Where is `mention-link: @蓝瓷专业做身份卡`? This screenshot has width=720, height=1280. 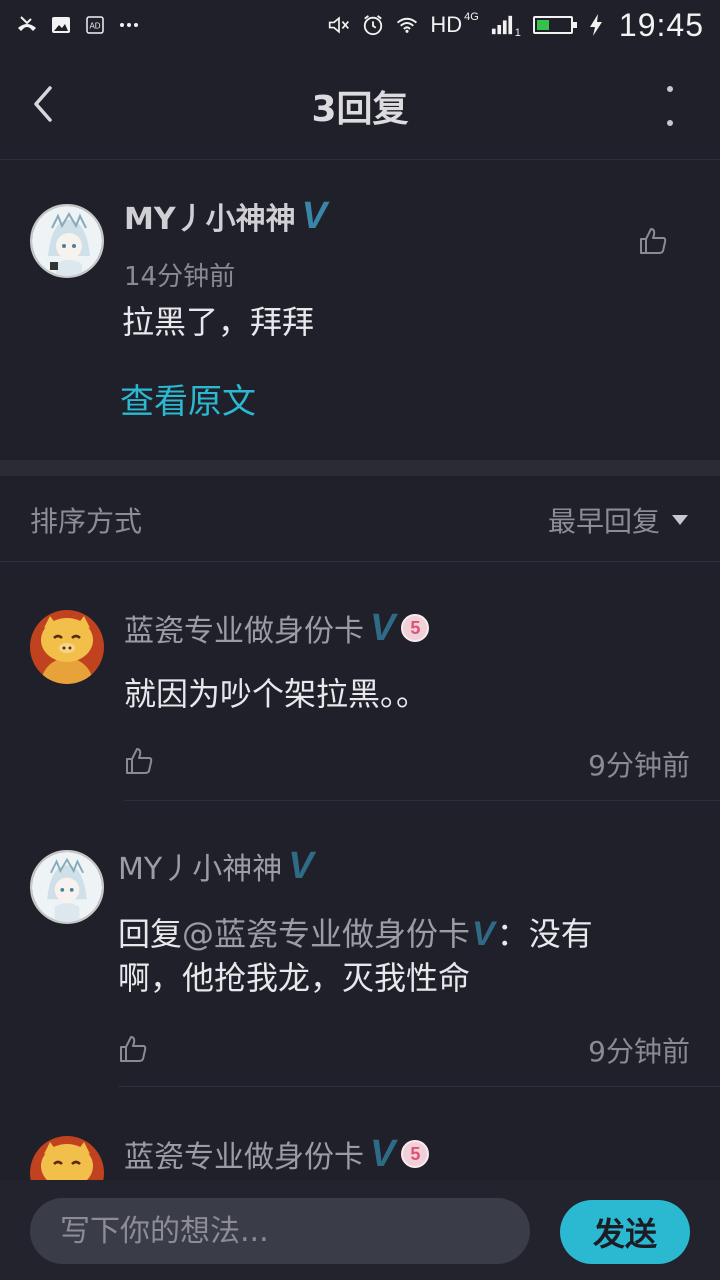
mention-link: @蓝瓷专业做身份卡 is located at coordinates (326, 934).